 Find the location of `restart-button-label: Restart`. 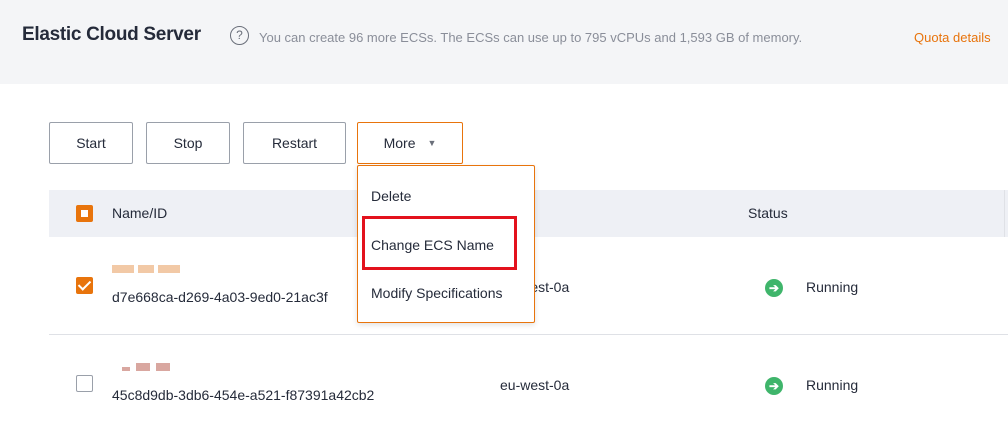

restart-button-label: Restart is located at coordinates (294, 143).